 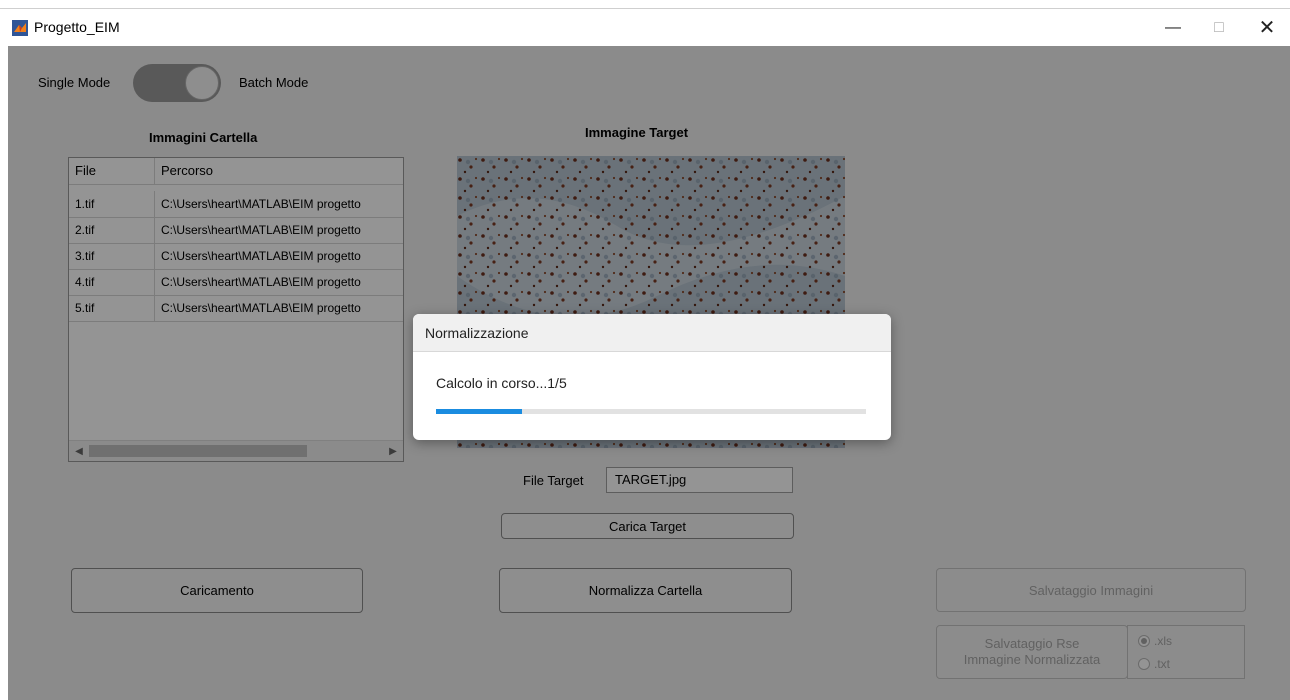 I want to click on dialog-title: Normalizzazione, so click(x=477, y=333).